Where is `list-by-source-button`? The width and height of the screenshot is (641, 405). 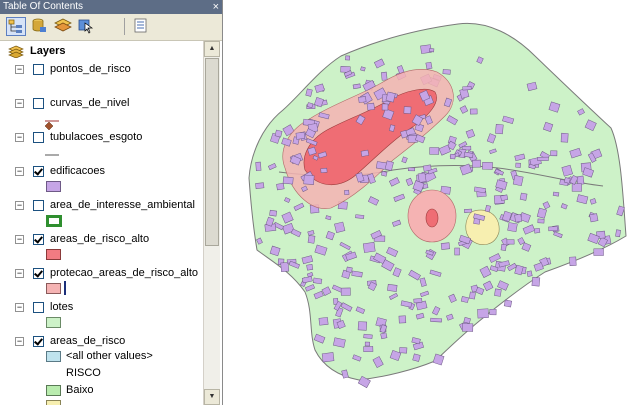
list-by-source-button is located at coordinates (40, 26).